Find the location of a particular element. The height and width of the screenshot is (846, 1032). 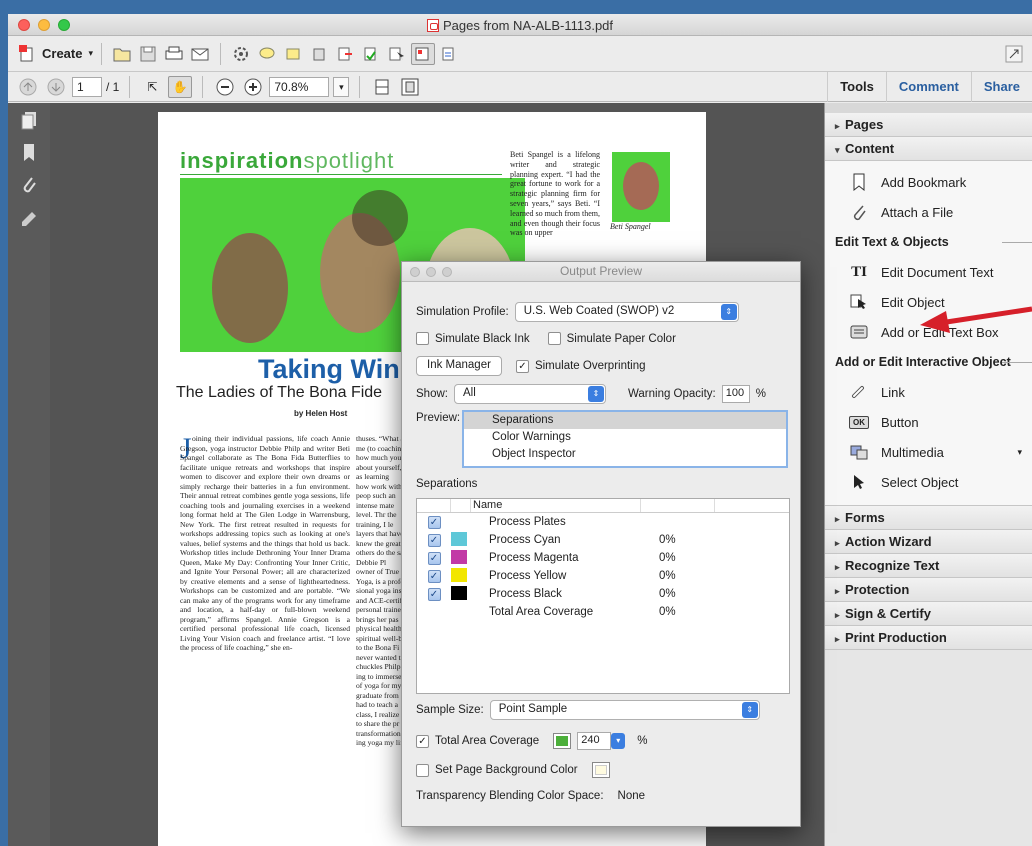

hand-tool-icon: ✋ is located at coordinates (180, 86).